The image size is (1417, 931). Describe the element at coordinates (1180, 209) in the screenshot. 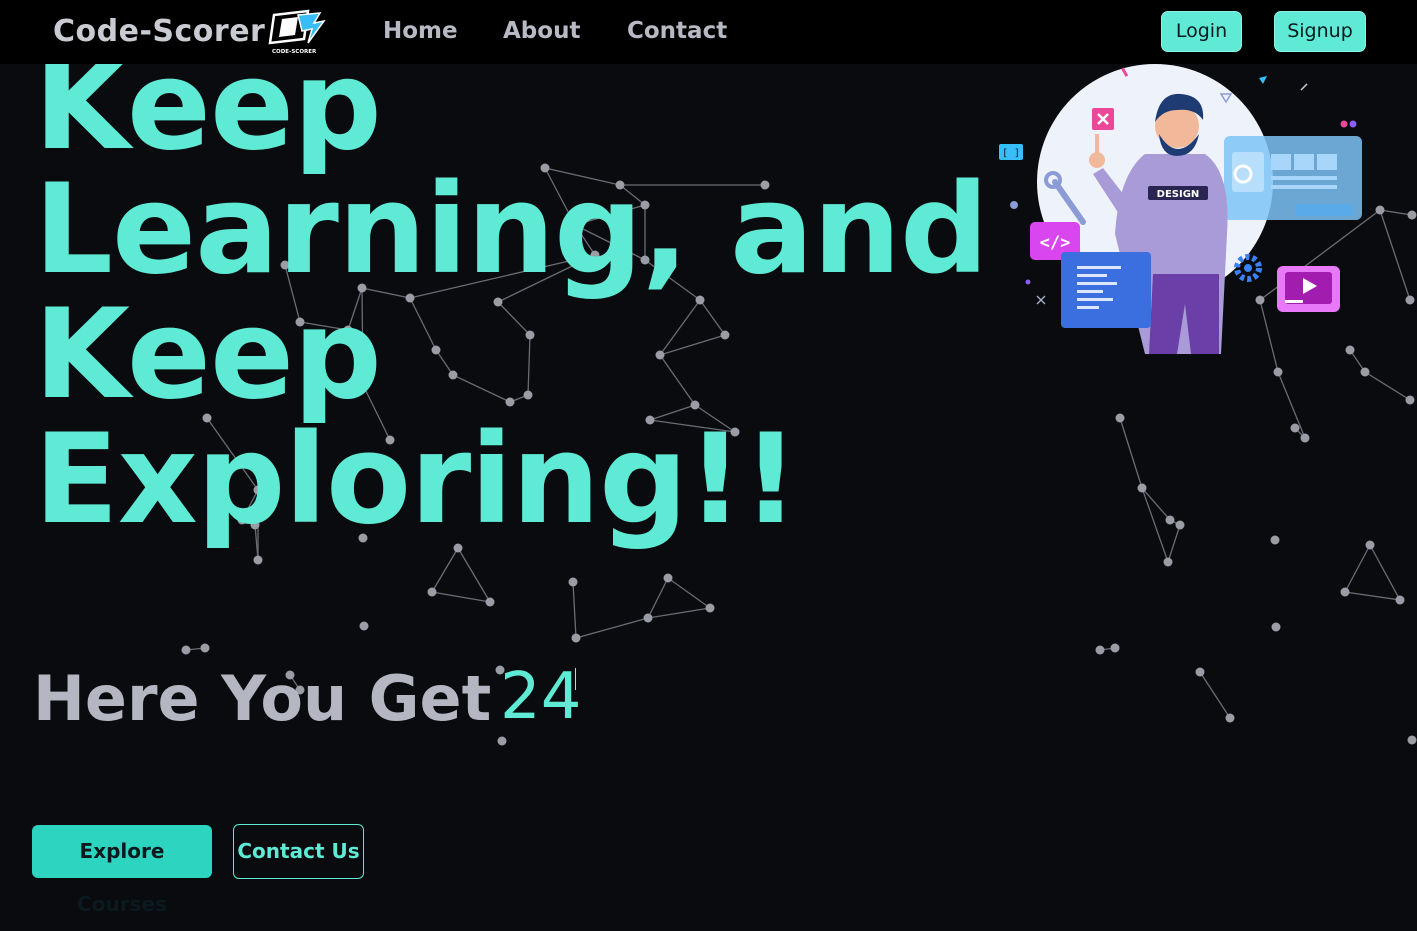

I see `hero-illustration: [ ] DESIGN </>` at that location.